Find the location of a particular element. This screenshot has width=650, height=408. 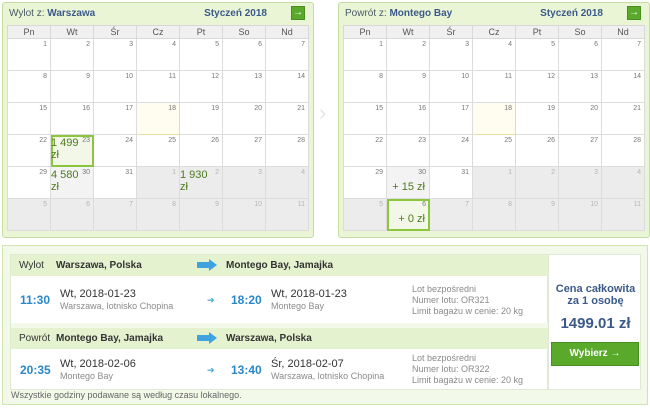

arrival-time: 13:40 is located at coordinates (246, 370).